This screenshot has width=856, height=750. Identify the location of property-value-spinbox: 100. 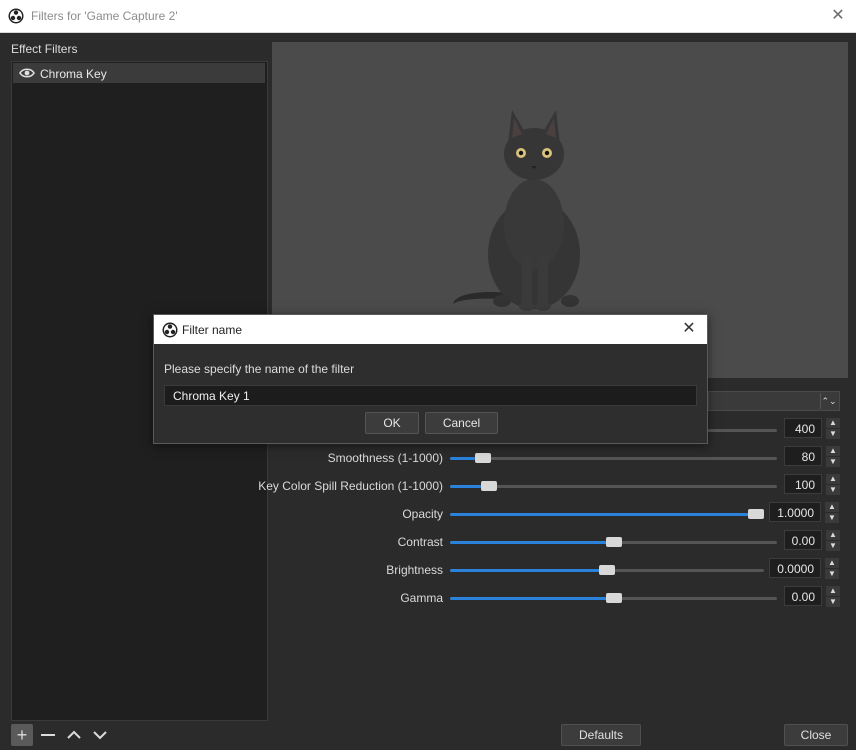
(803, 484).